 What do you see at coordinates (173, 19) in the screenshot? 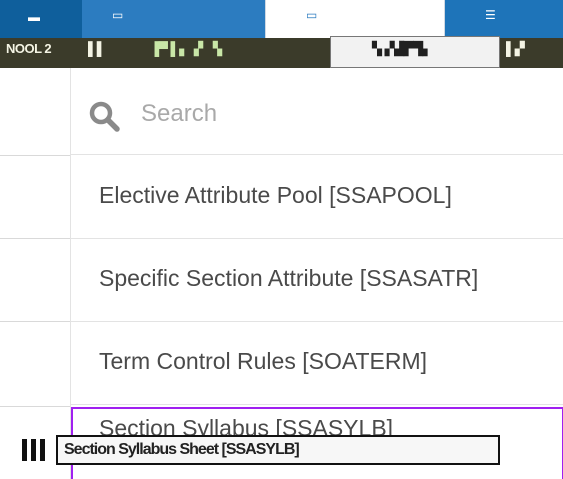
I see `toolbar-tab-2: ▭` at bounding box center [173, 19].